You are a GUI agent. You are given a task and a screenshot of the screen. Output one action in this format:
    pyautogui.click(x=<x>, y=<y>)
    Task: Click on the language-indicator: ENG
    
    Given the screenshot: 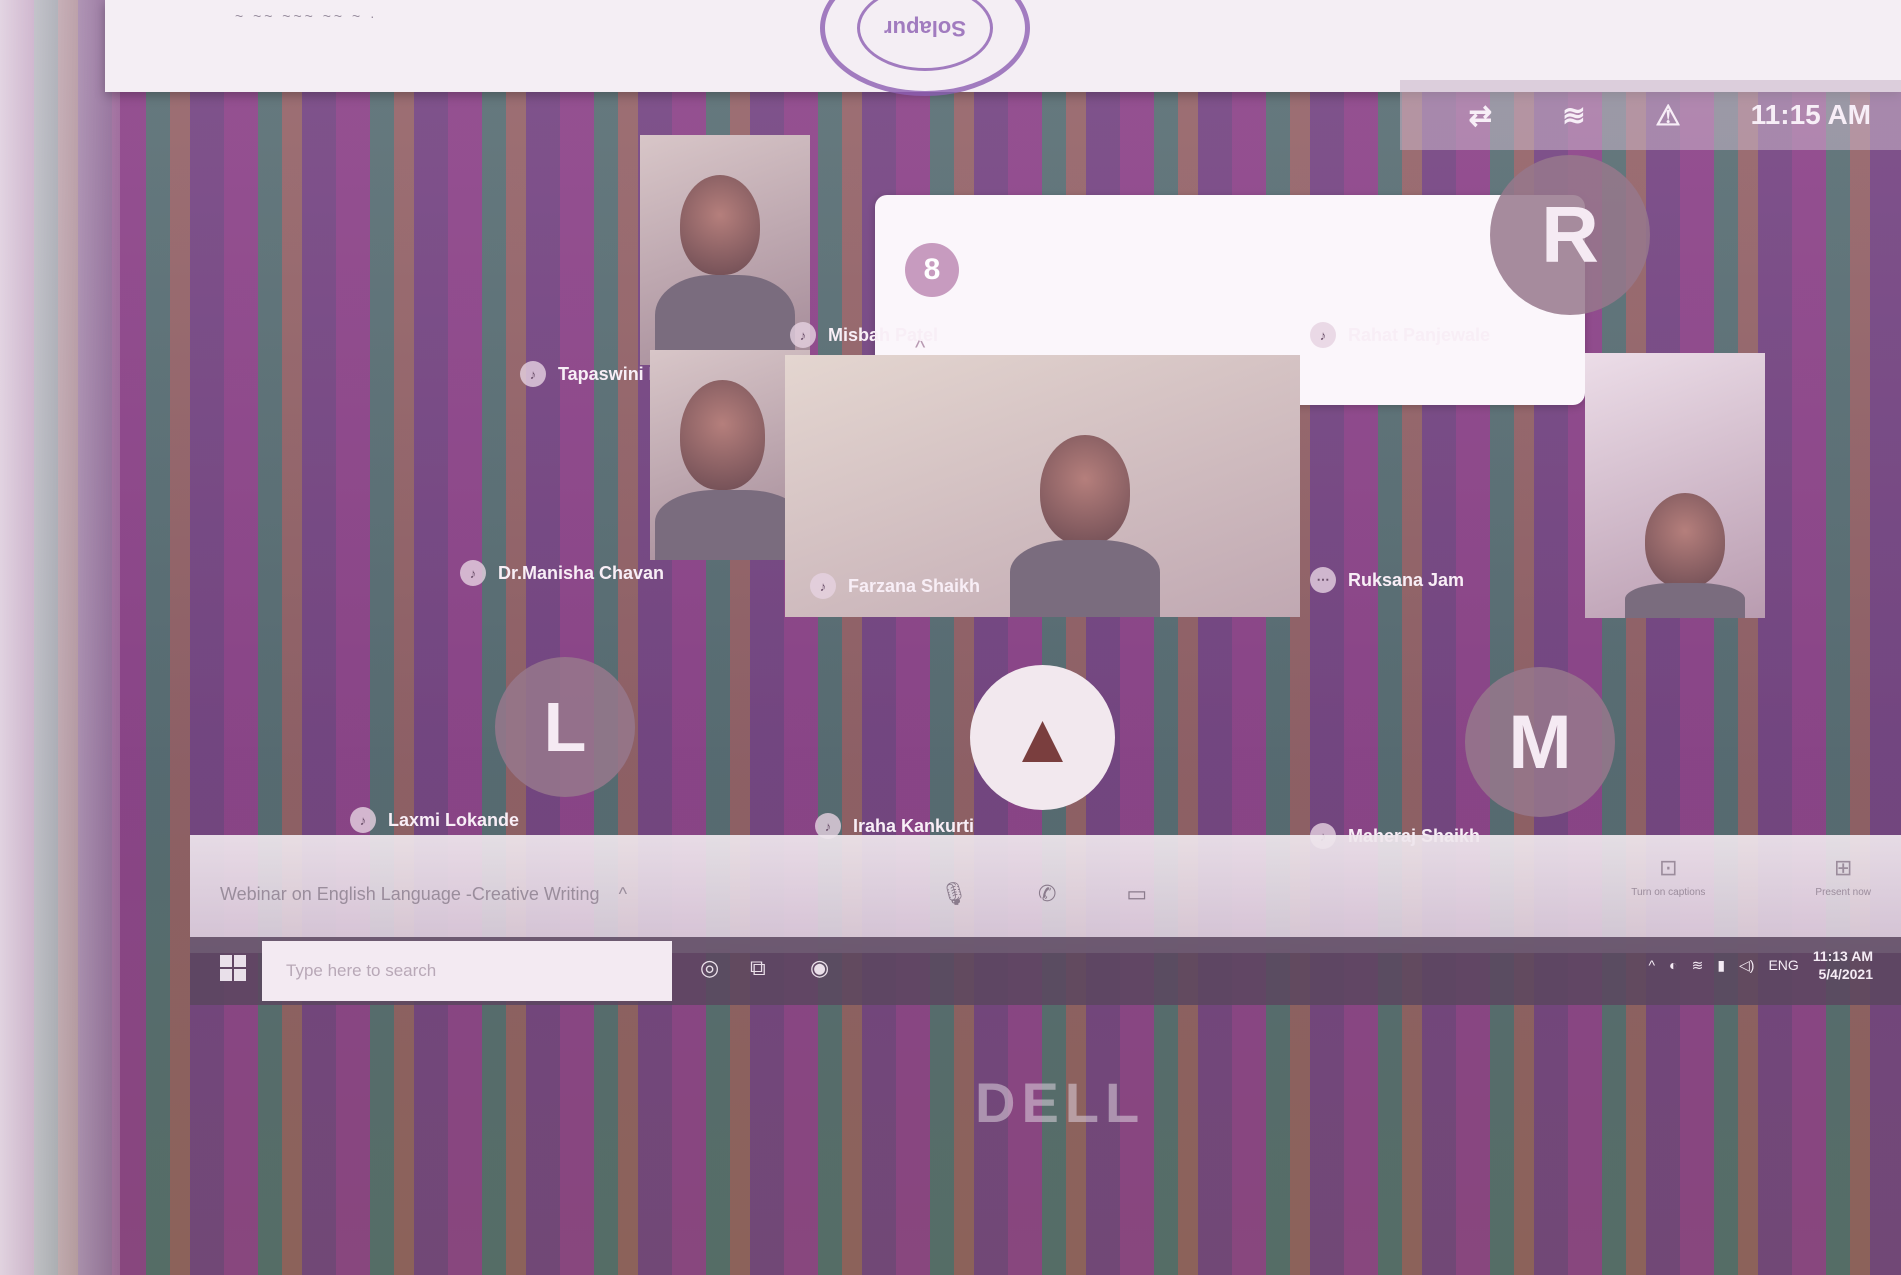 What is the action you would take?
    pyautogui.click(x=1783, y=965)
    